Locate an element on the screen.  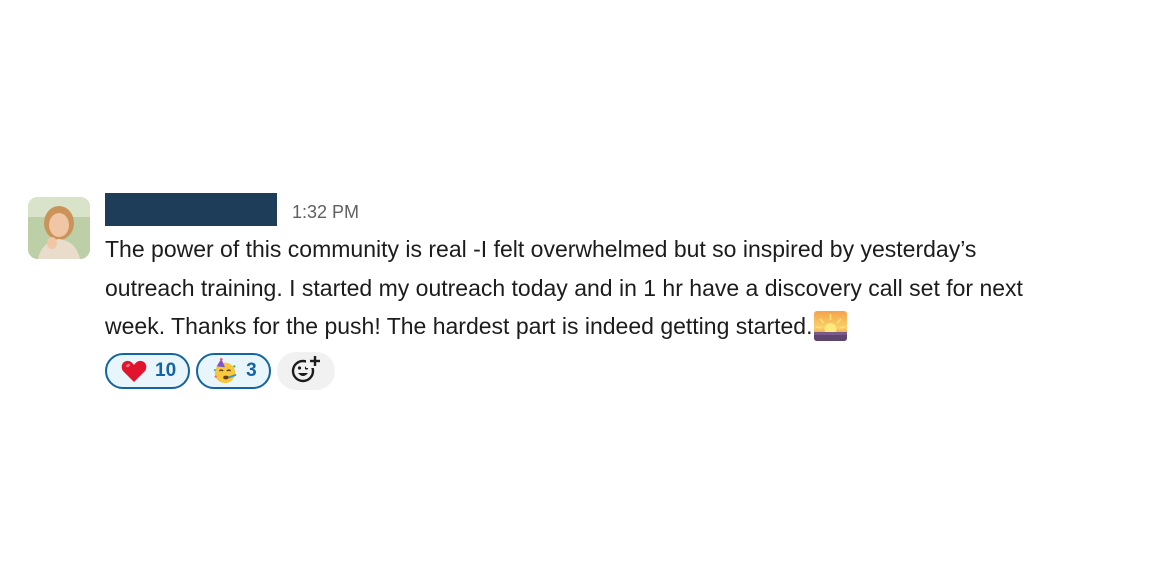
sunrise-emoji is located at coordinates (831, 326).